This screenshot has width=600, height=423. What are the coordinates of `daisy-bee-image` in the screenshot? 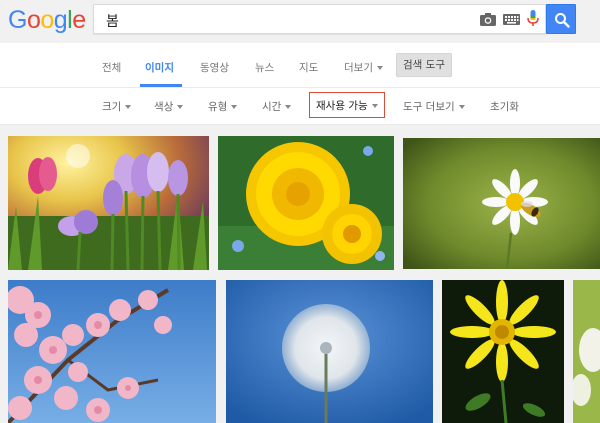 It's located at (501, 203).